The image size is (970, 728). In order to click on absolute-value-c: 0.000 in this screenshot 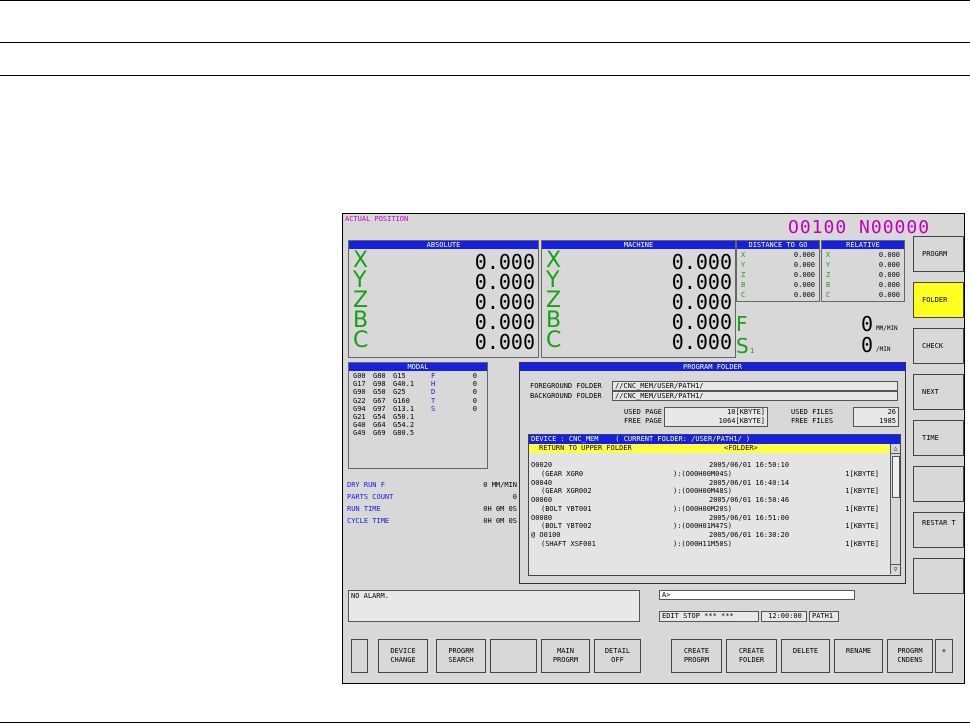, I will do `click(504, 342)`.